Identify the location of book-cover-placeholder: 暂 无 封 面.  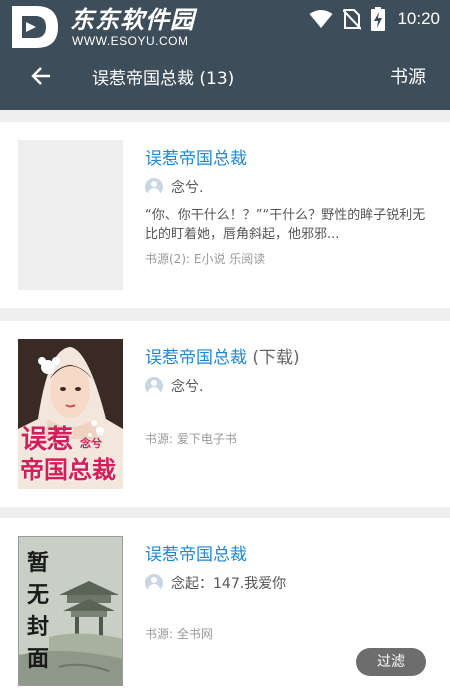
(70, 611).